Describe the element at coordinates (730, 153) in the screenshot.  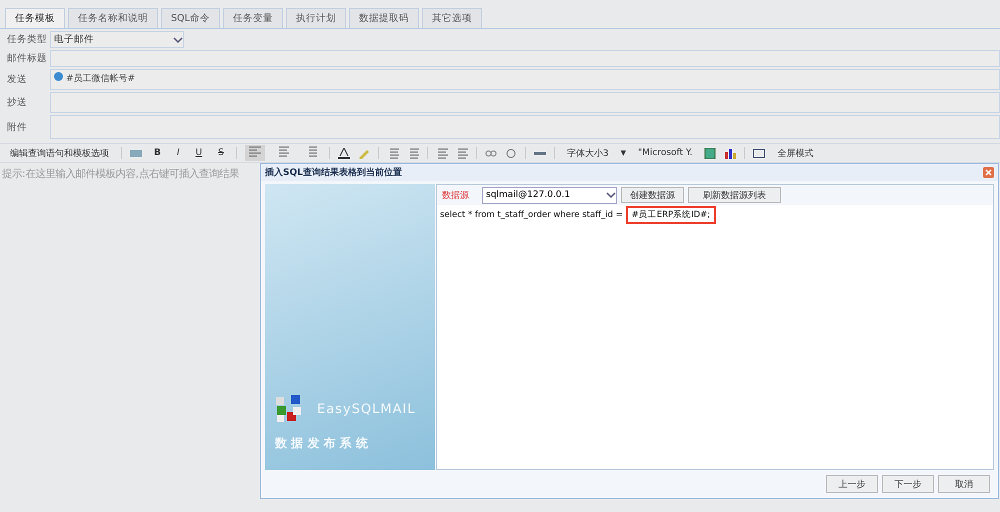
I see `bar-chart-icon` at that location.